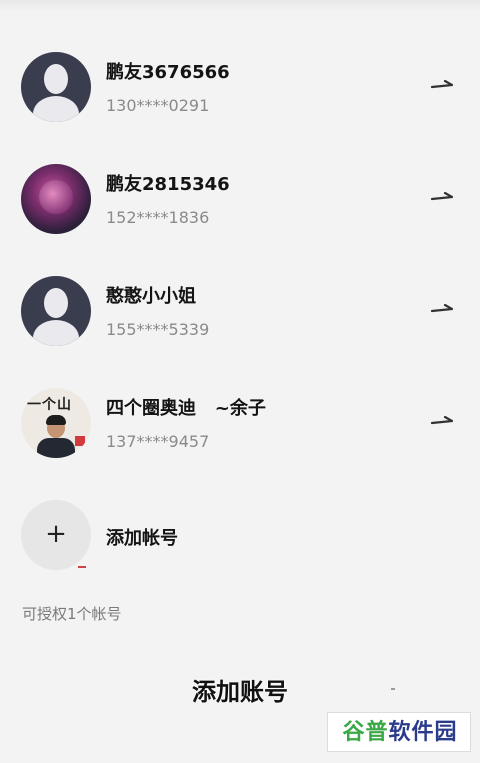 The width and height of the screenshot is (480, 763). Describe the element at coordinates (80, 441) in the screenshot. I see `avatar-flag` at that location.